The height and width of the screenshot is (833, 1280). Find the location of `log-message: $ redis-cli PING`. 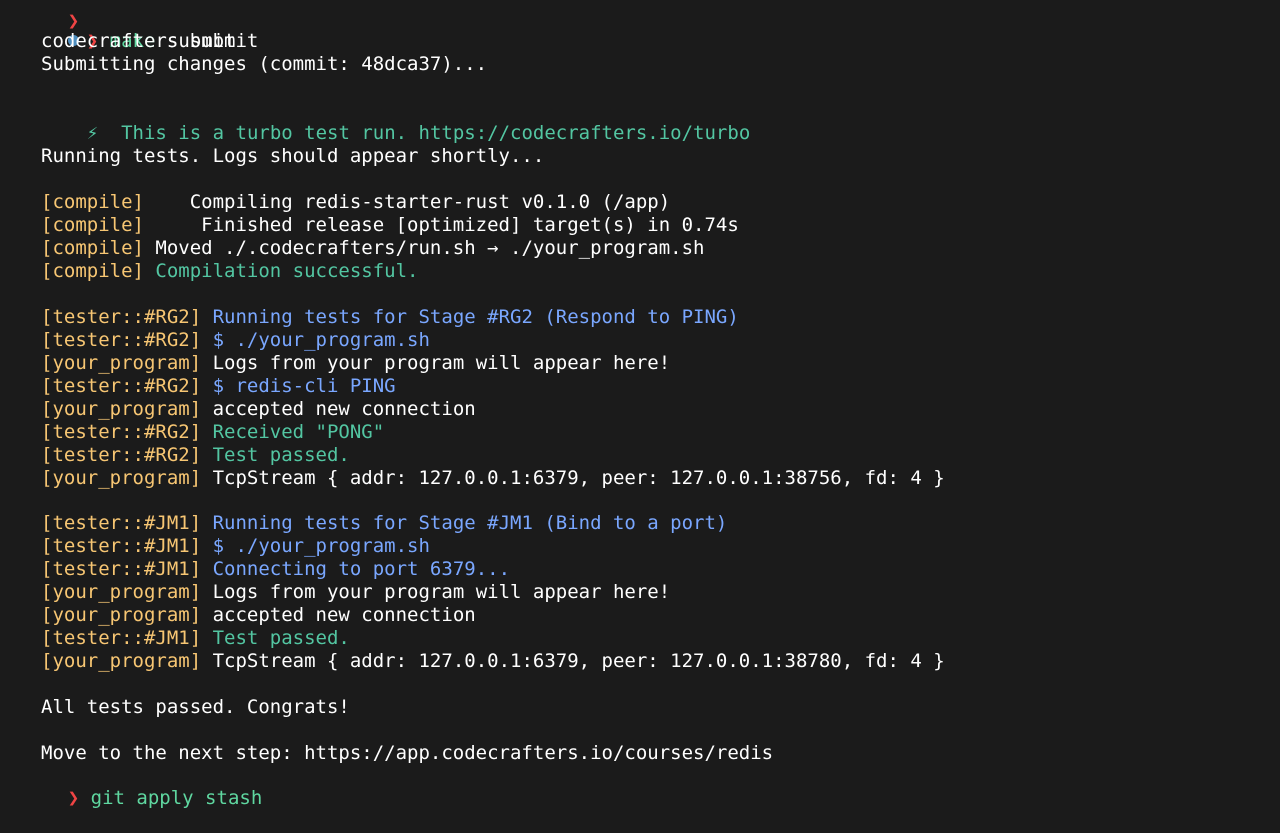

log-message: $ redis-cli PING is located at coordinates (298, 386).